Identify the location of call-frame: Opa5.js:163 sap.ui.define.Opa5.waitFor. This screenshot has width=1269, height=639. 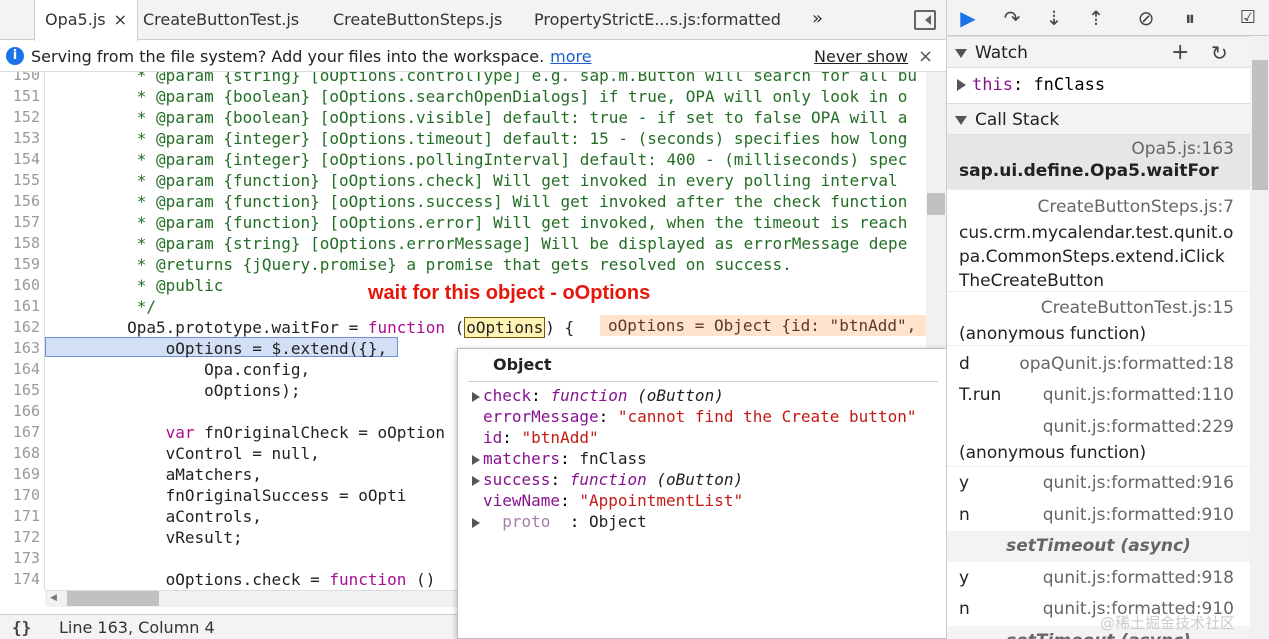
(1098, 162).